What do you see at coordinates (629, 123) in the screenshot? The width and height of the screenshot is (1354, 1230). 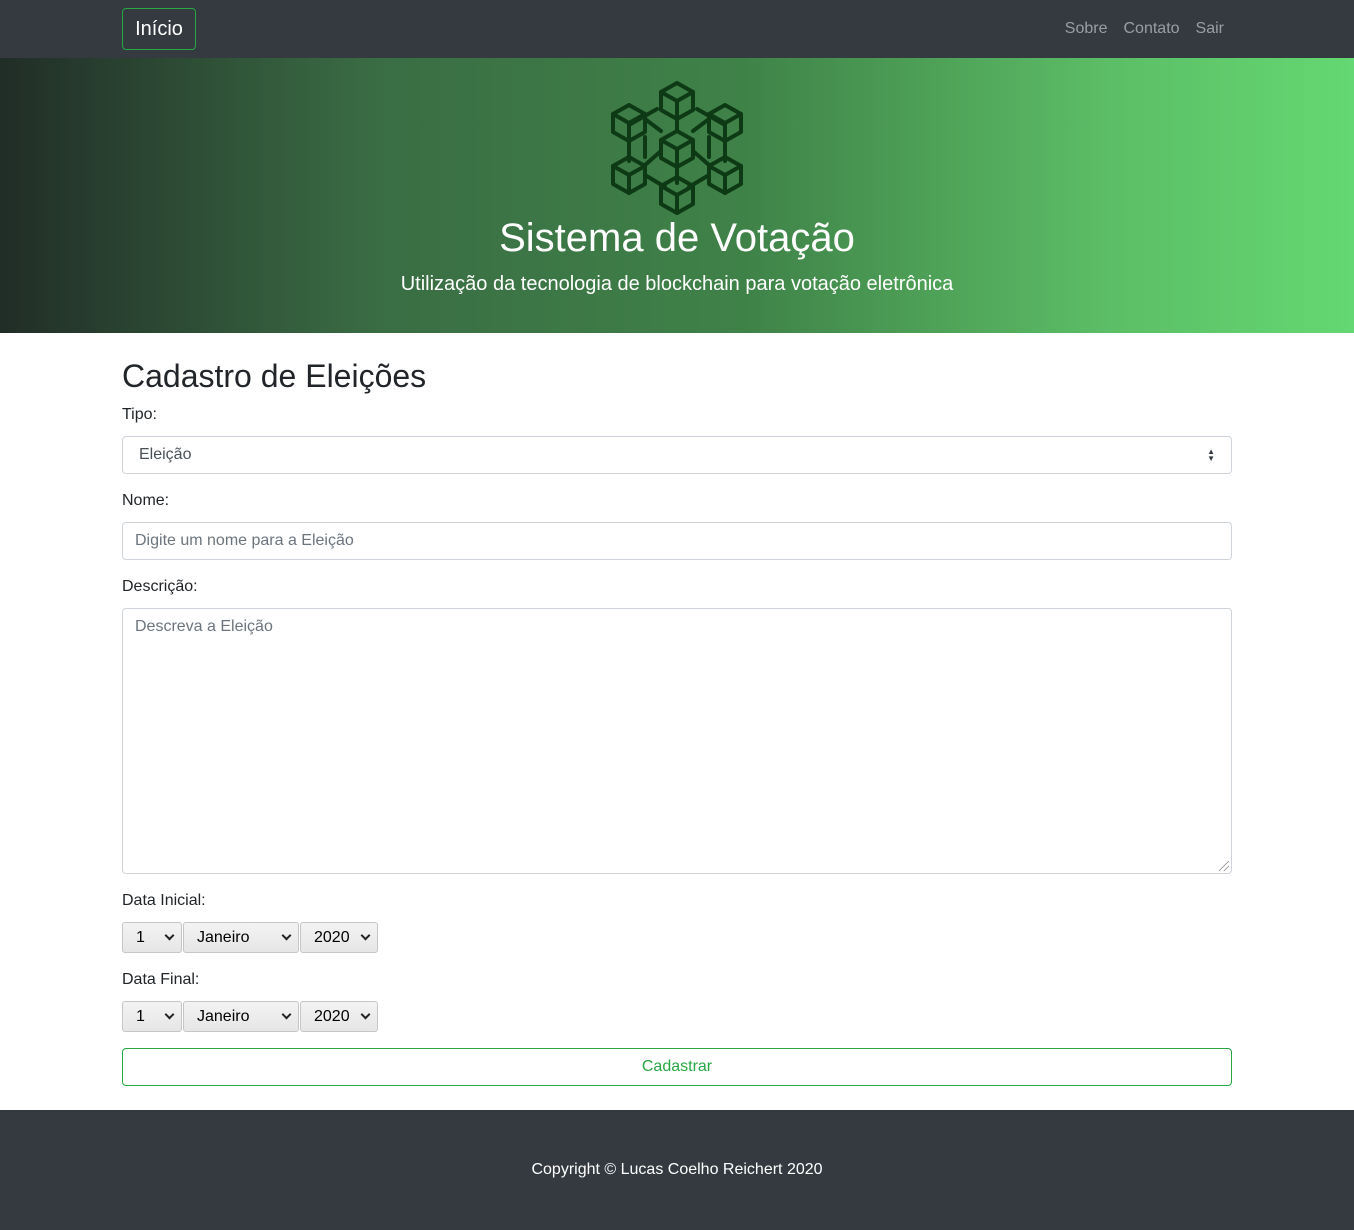 I see `cube-left-top` at bounding box center [629, 123].